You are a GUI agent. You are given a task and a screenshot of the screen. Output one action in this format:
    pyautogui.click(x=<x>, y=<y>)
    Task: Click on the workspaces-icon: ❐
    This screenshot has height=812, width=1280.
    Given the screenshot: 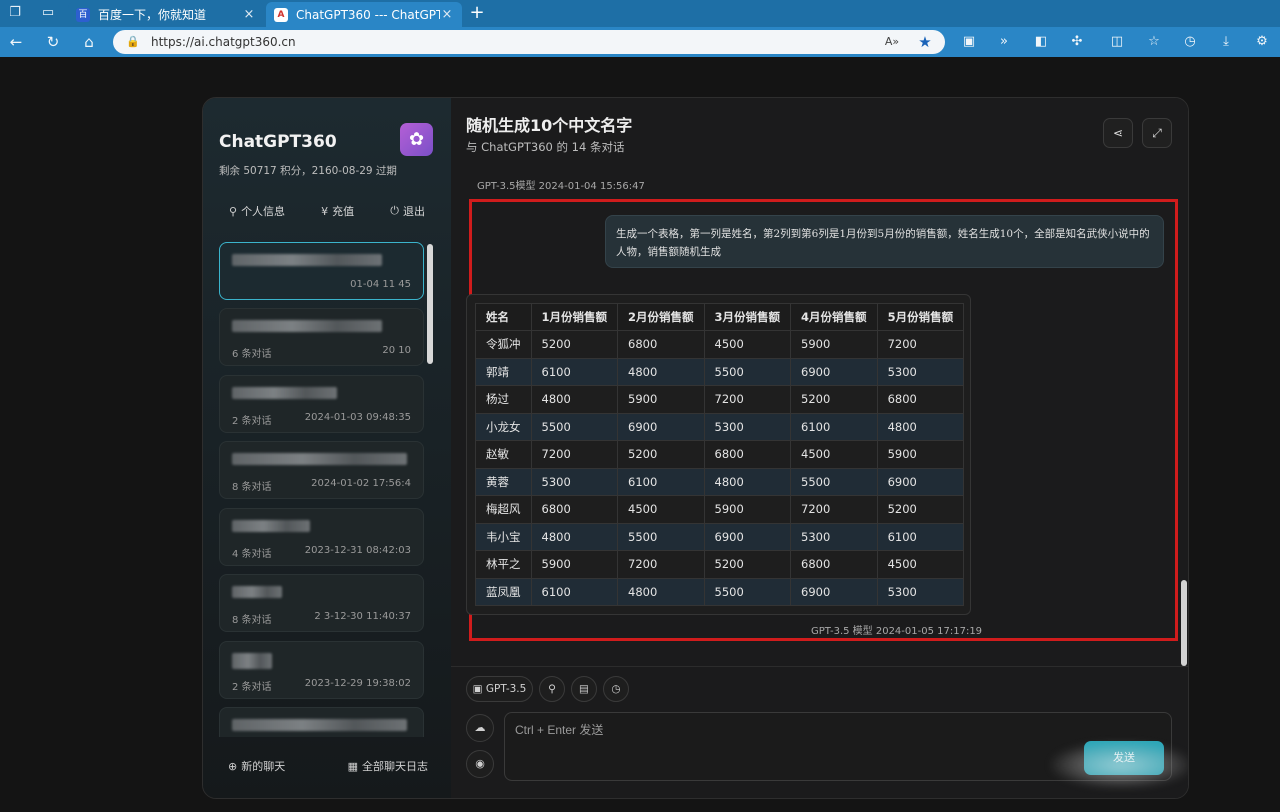 What is the action you would take?
    pyautogui.click(x=15, y=13)
    